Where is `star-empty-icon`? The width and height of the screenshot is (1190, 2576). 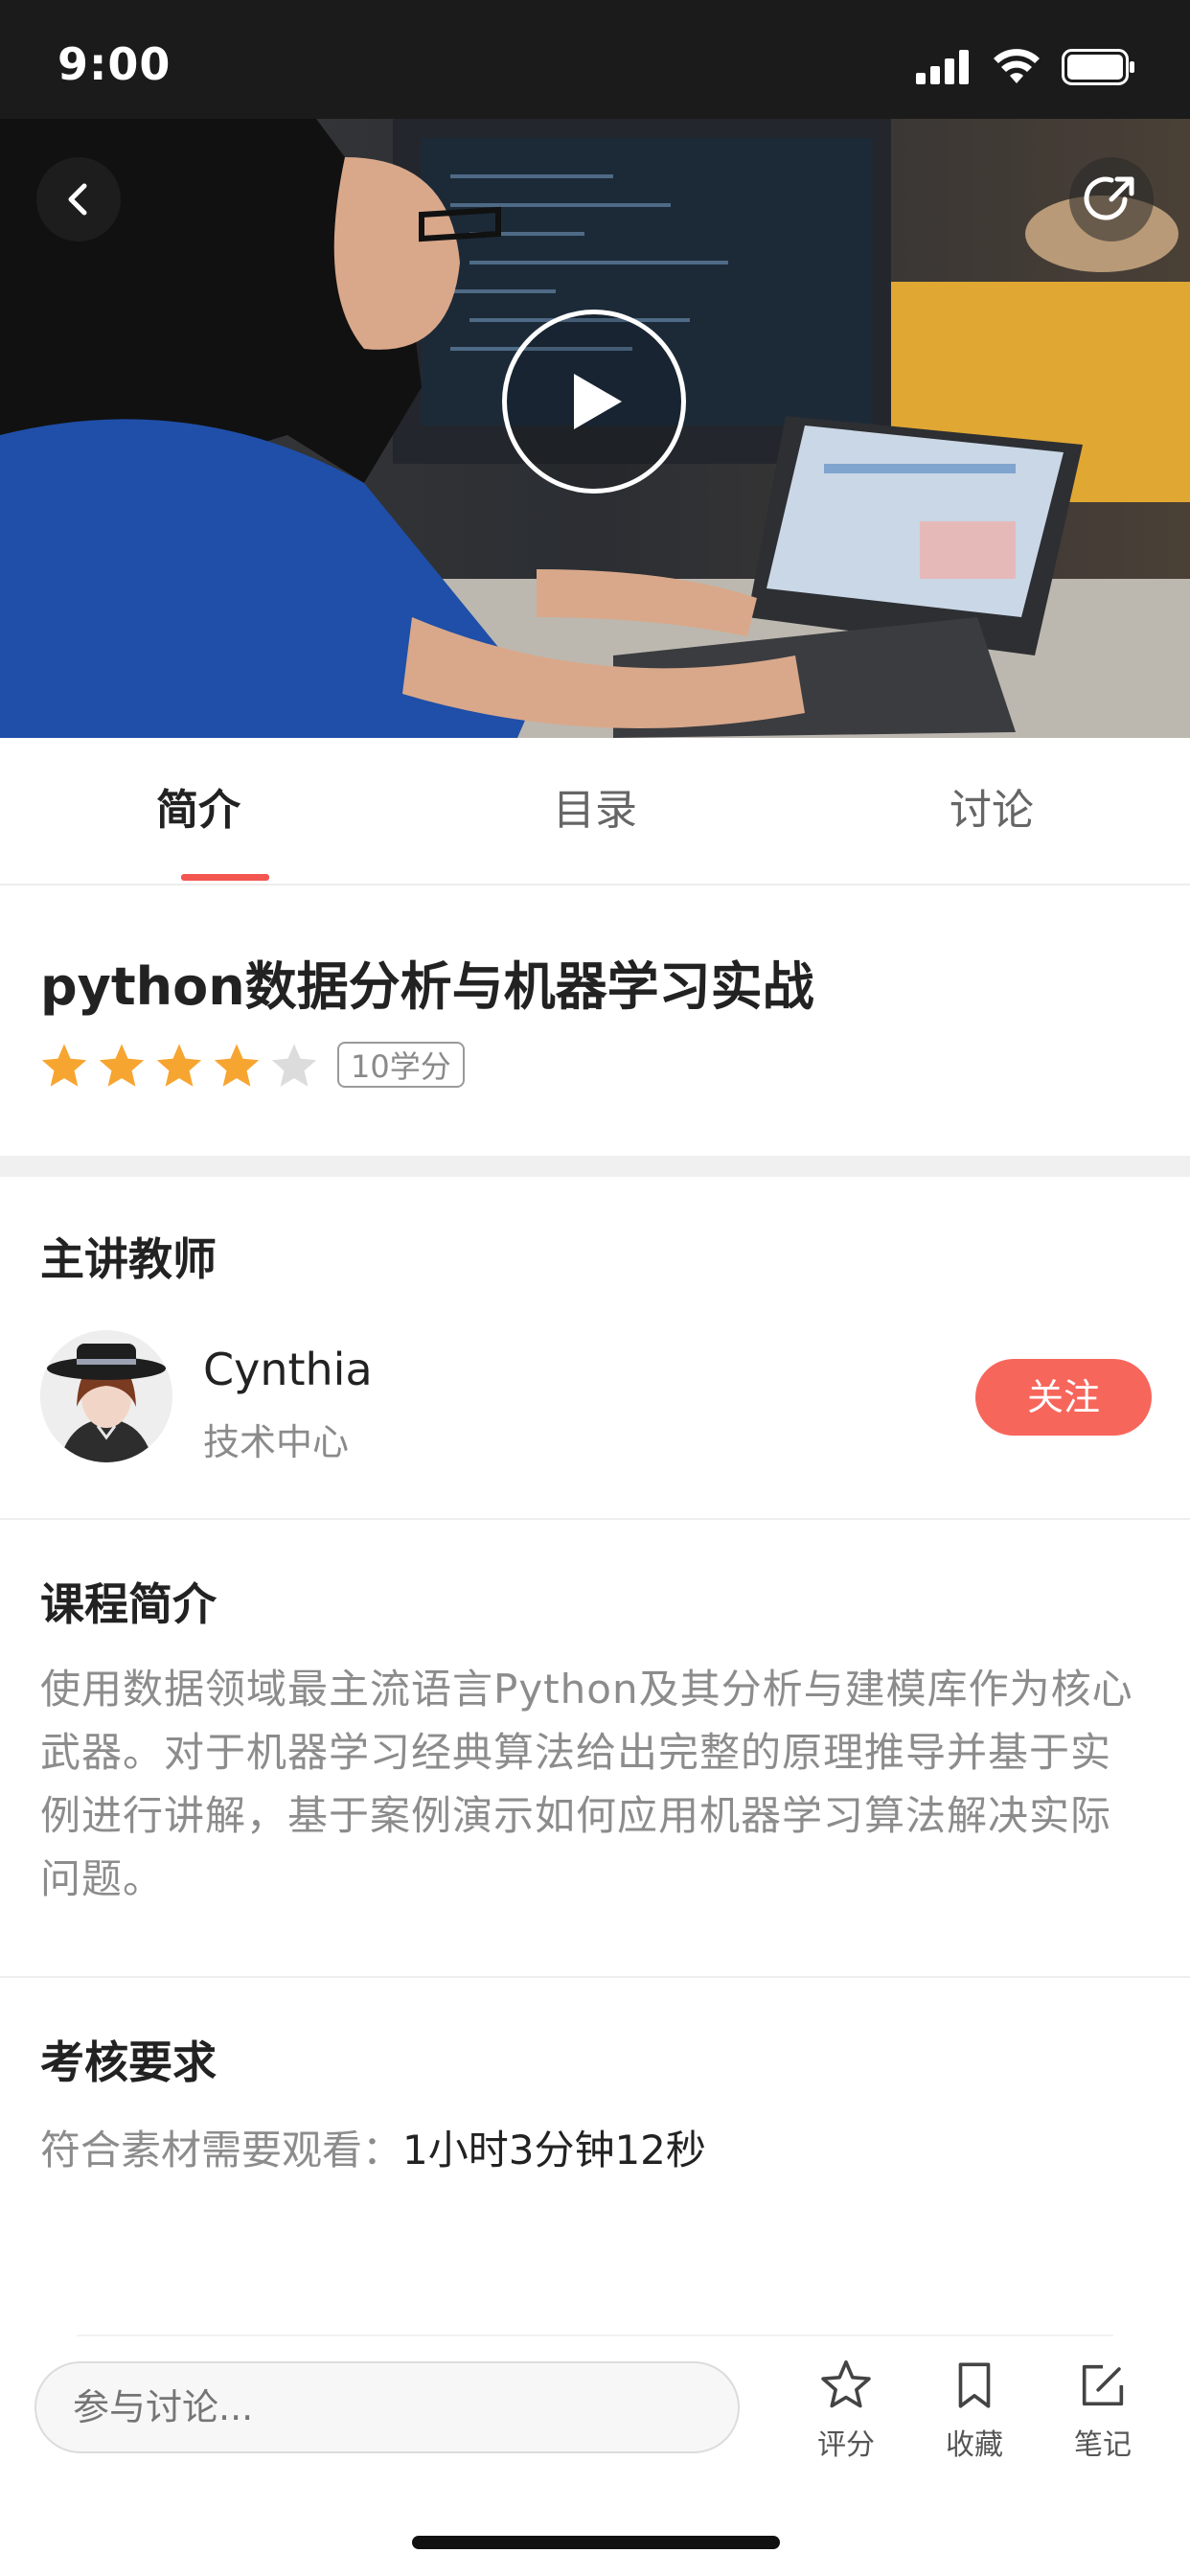
star-empty-icon is located at coordinates (294, 1065).